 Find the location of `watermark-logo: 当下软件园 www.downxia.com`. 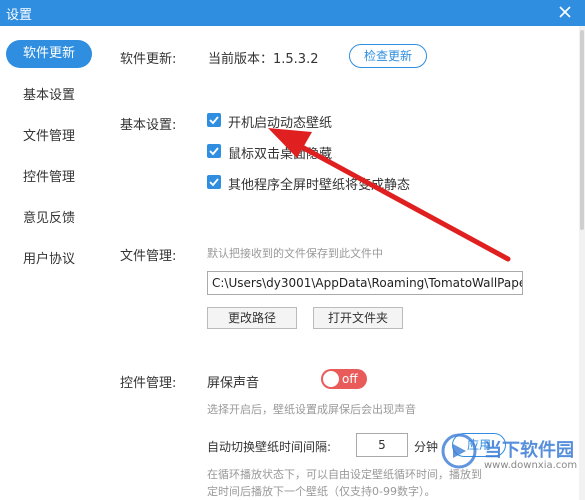

watermark-logo: 当下软件园 www.downxia.com is located at coordinates (510, 452).